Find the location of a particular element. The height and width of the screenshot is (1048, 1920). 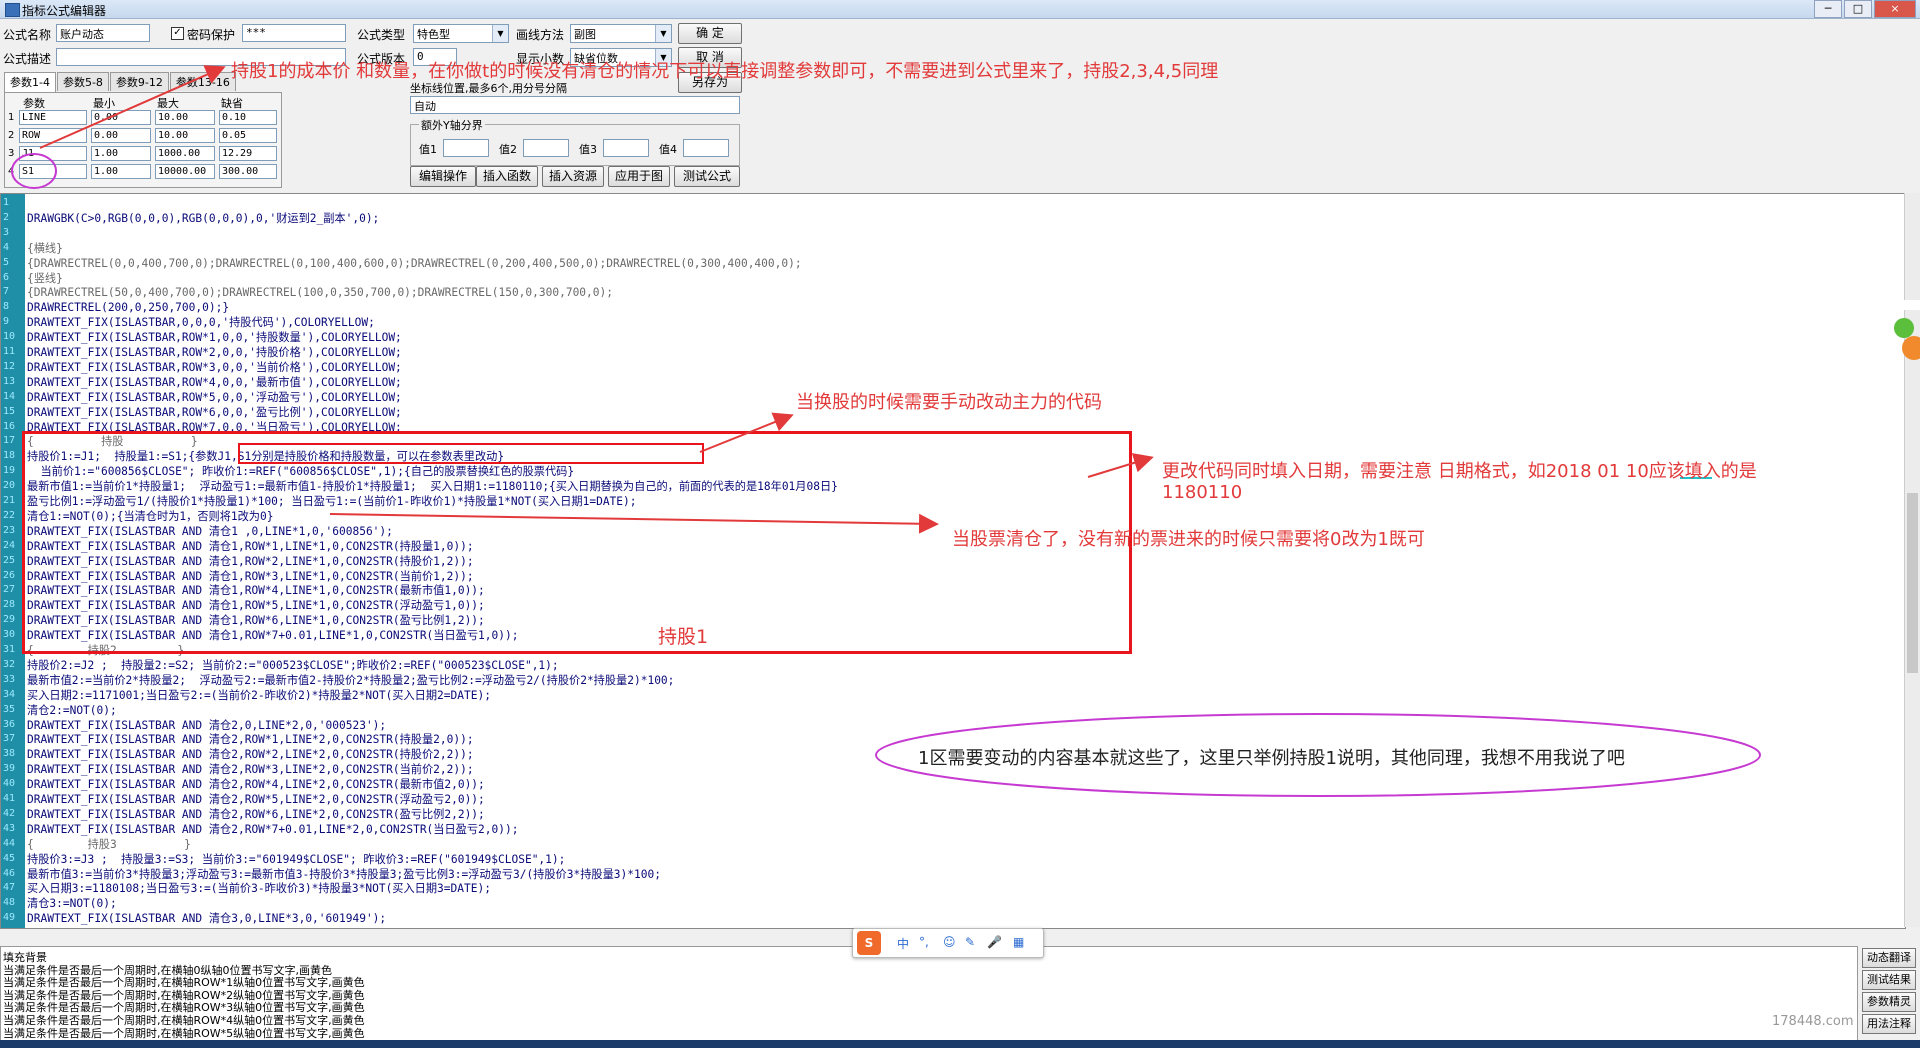

close-button: × is located at coordinates (1895, 9).